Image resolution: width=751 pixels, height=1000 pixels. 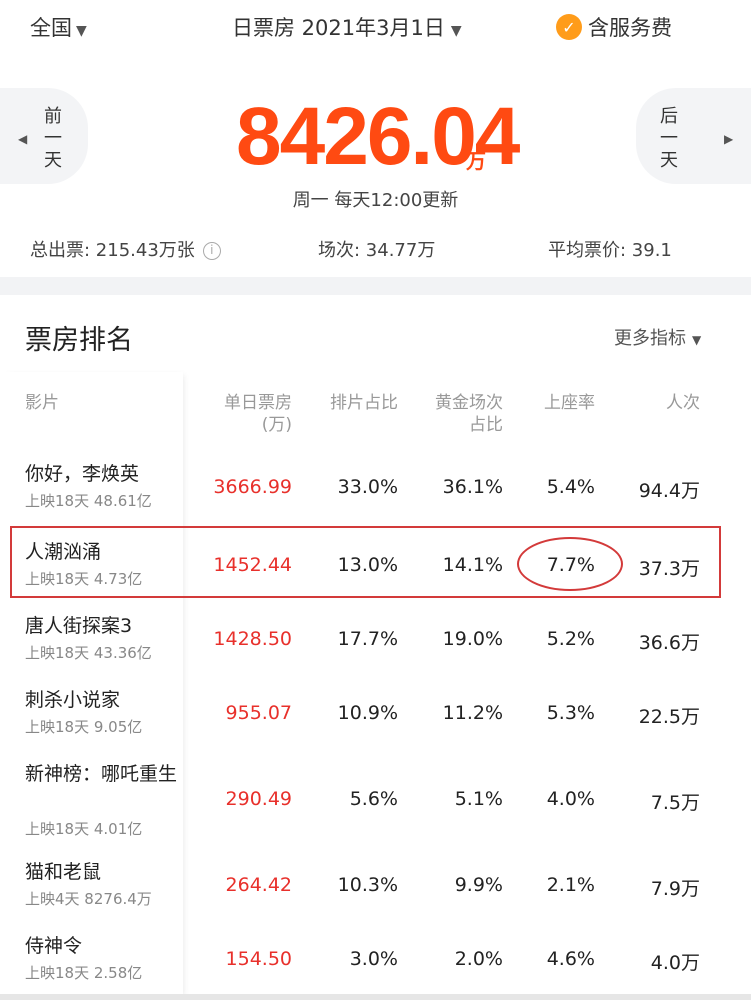 I want to click on screening-share-cell: 33.0%, so click(x=367, y=487).